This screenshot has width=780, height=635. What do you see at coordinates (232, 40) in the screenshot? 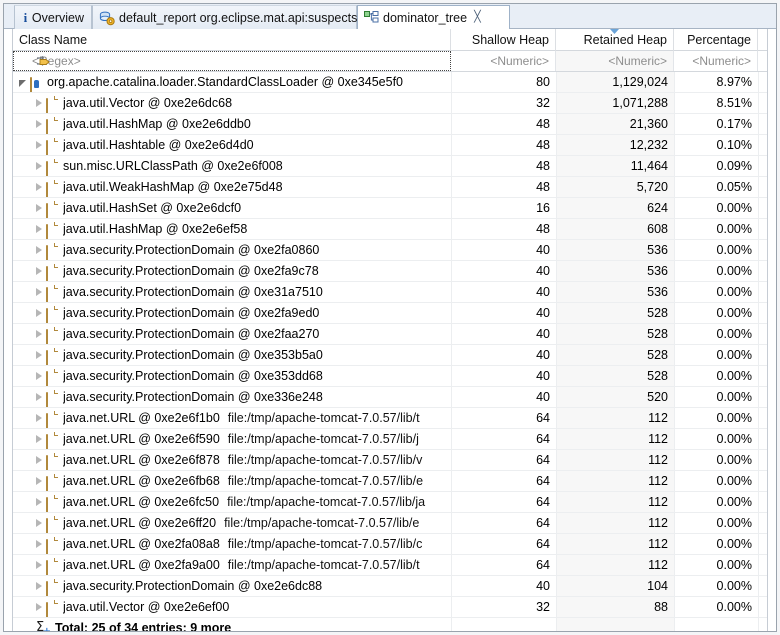
I see `column-header-class-name: Class Name` at bounding box center [232, 40].